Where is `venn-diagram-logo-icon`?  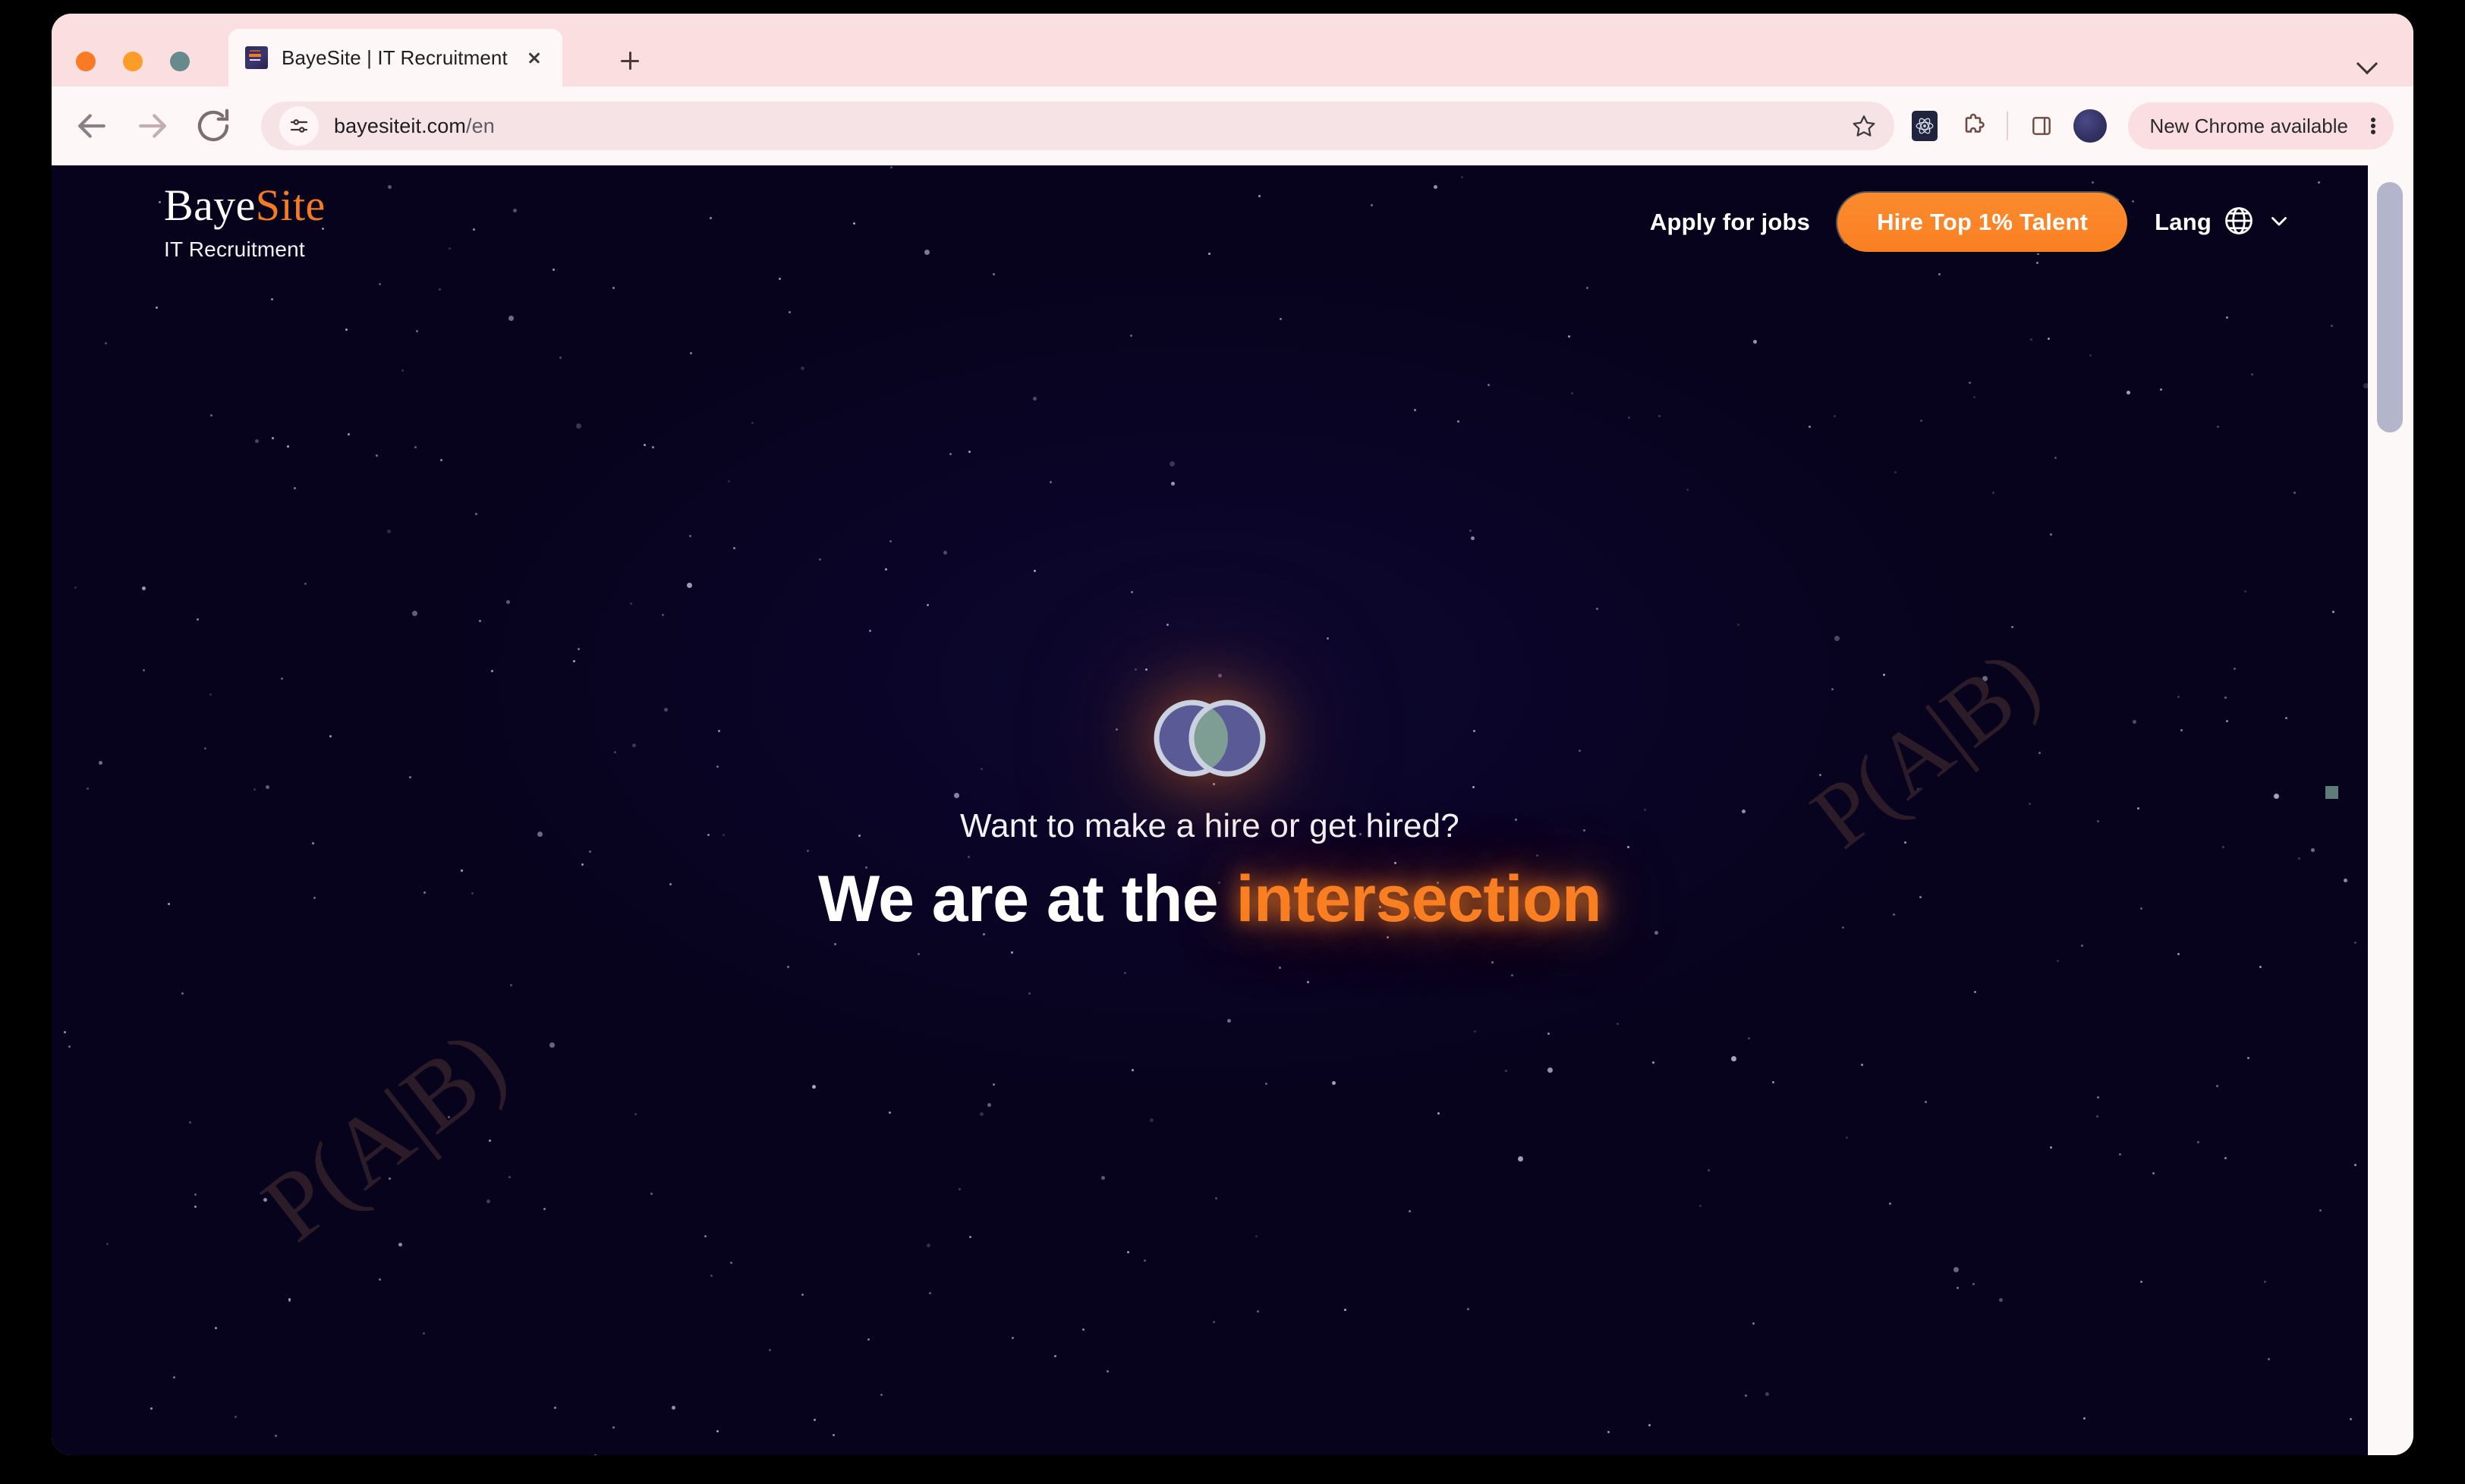 venn-diagram-logo-icon is located at coordinates (1209, 738).